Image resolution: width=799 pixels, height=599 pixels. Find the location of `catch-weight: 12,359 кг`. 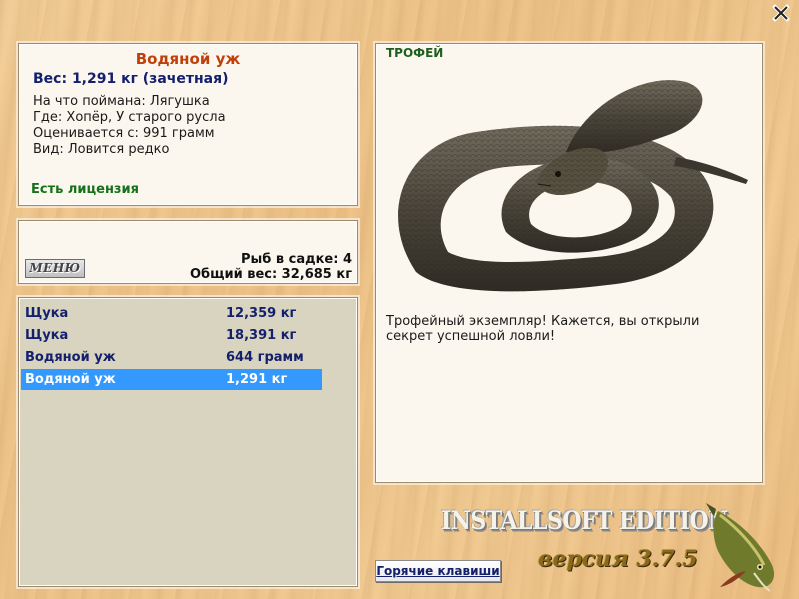

catch-weight: 12,359 кг is located at coordinates (261, 313).